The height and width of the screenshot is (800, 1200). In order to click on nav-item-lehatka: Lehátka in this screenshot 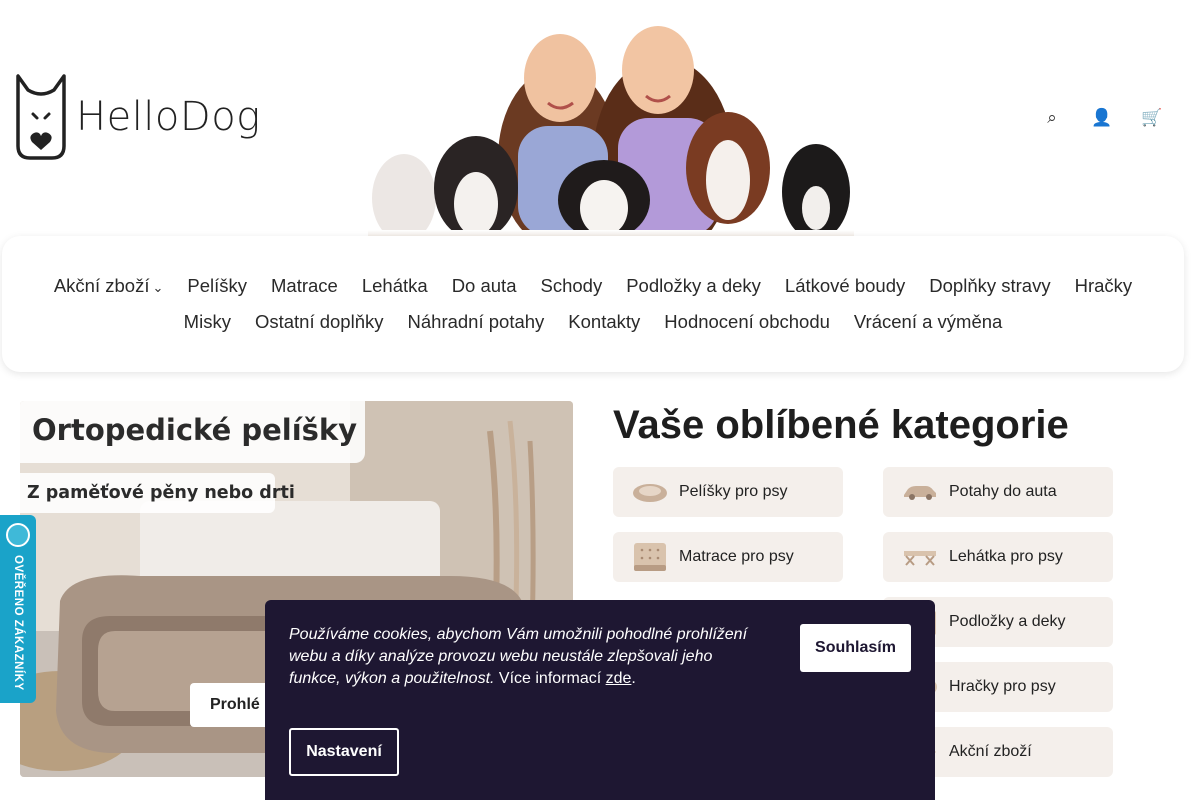, I will do `click(395, 286)`.